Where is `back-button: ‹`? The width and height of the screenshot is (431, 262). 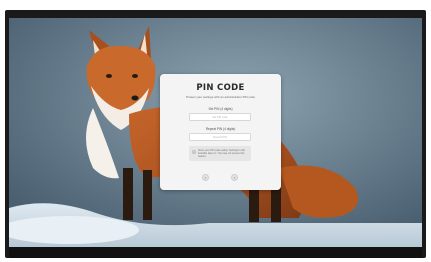
back-button: ‹ is located at coordinates (205, 177).